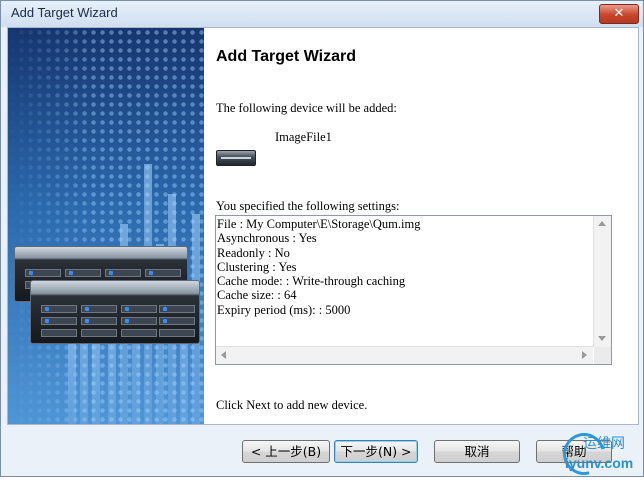  Describe the element at coordinates (292, 405) in the screenshot. I see `footer-hint: Click Next to add new device.` at that location.